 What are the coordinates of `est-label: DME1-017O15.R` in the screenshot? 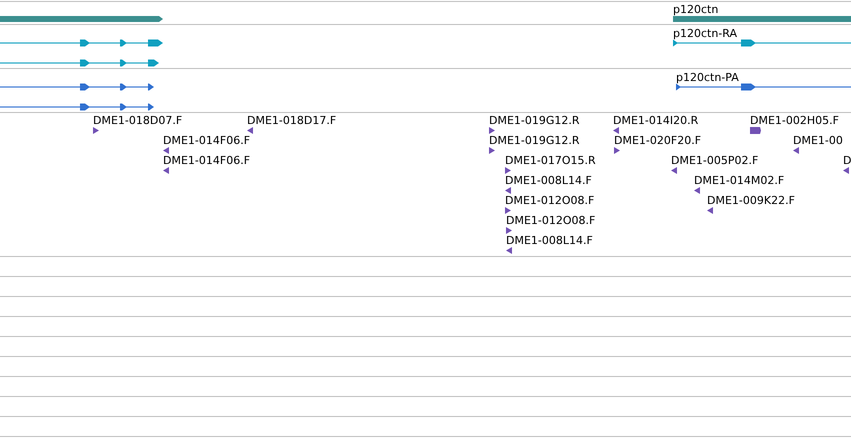 It's located at (550, 160).